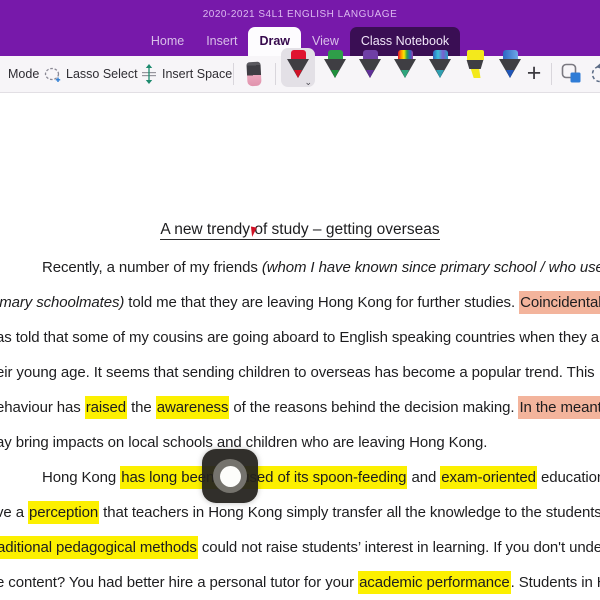  I want to click on ink-to-shape-icon, so click(572, 74).